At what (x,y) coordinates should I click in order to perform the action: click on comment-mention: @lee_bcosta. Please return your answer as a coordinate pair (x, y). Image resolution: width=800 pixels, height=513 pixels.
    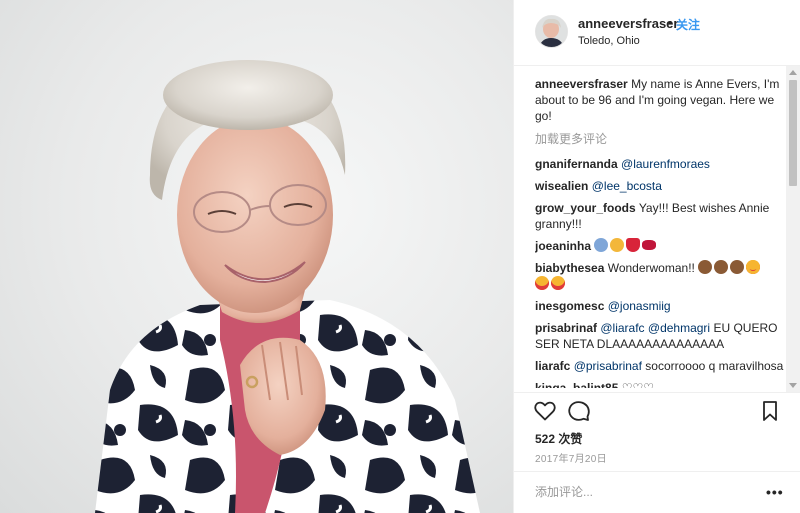
    Looking at the image, I should click on (627, 186).